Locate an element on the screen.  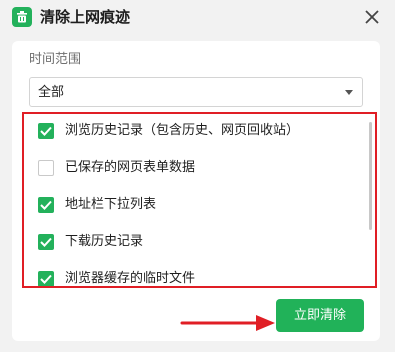
item-download-history: 下载历史记录 is located at coordinates (198, 242).